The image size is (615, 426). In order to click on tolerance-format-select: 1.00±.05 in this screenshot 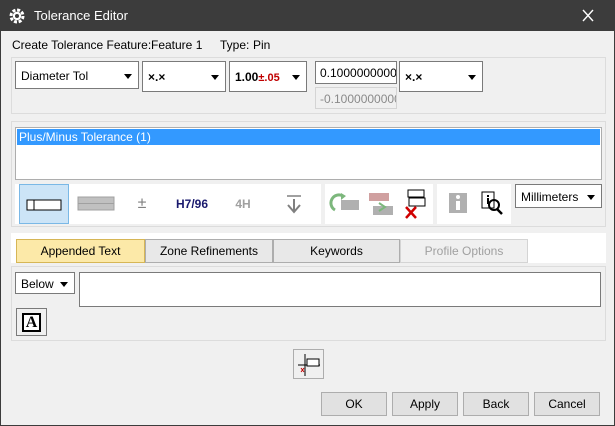, I will do `click(268, 76)`.